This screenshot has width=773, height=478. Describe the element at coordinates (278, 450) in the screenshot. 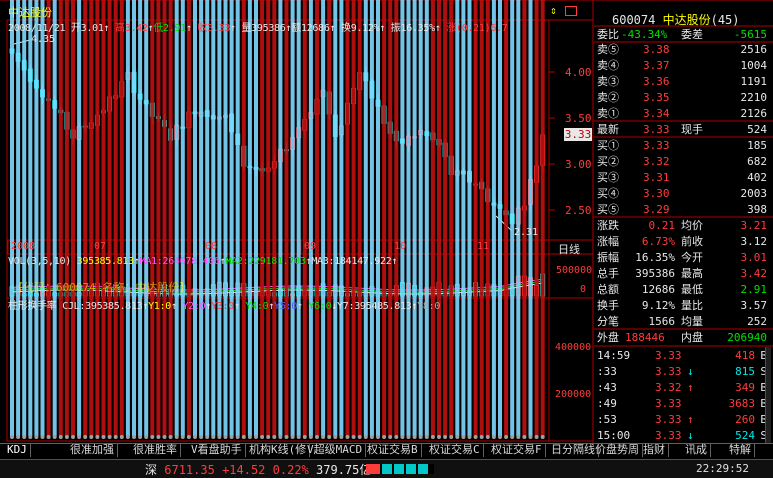

I see `indicator-tab: 机构K线(修` at that location.